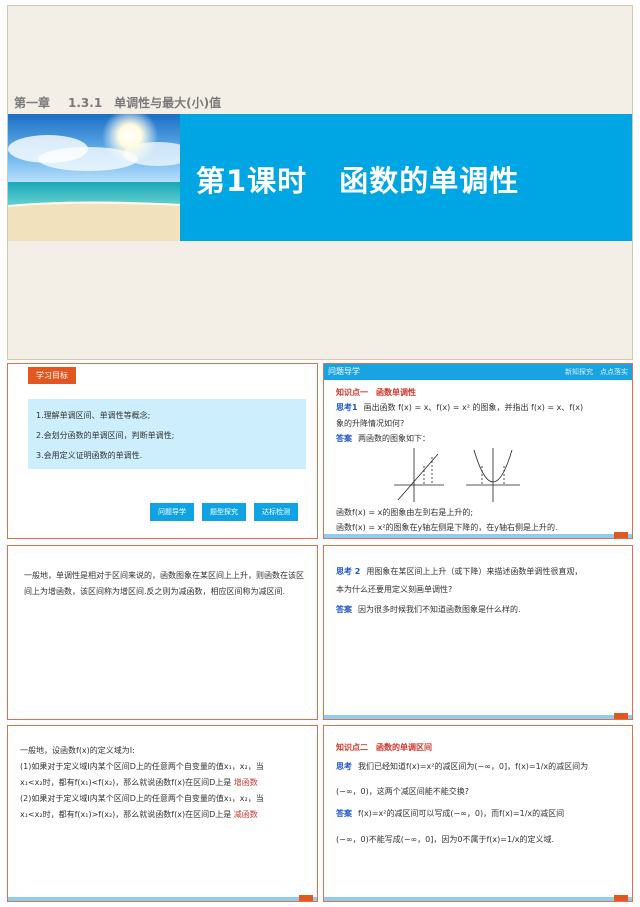 Image resolution: width=640 pixels, height=907 pixels. What do you see at coordinates (457, 475) in the screenshot?
I see `function-graphs` at bounding box center [457, 475].